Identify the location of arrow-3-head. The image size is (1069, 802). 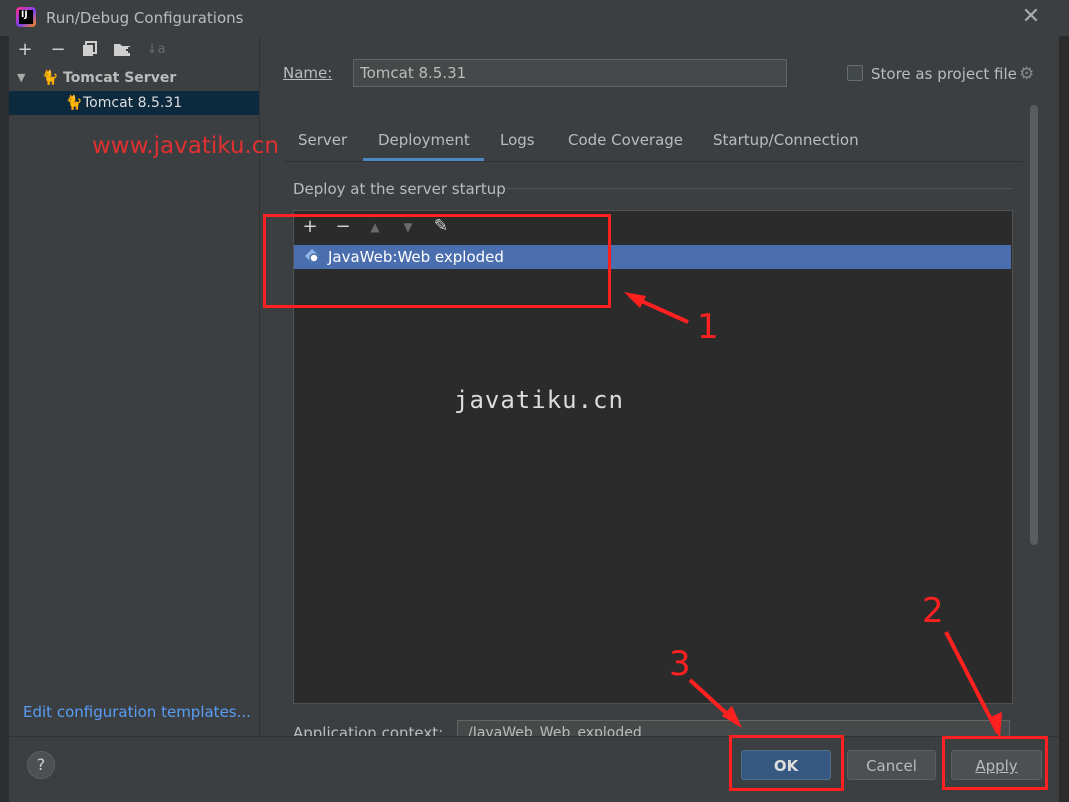
(732, 717).